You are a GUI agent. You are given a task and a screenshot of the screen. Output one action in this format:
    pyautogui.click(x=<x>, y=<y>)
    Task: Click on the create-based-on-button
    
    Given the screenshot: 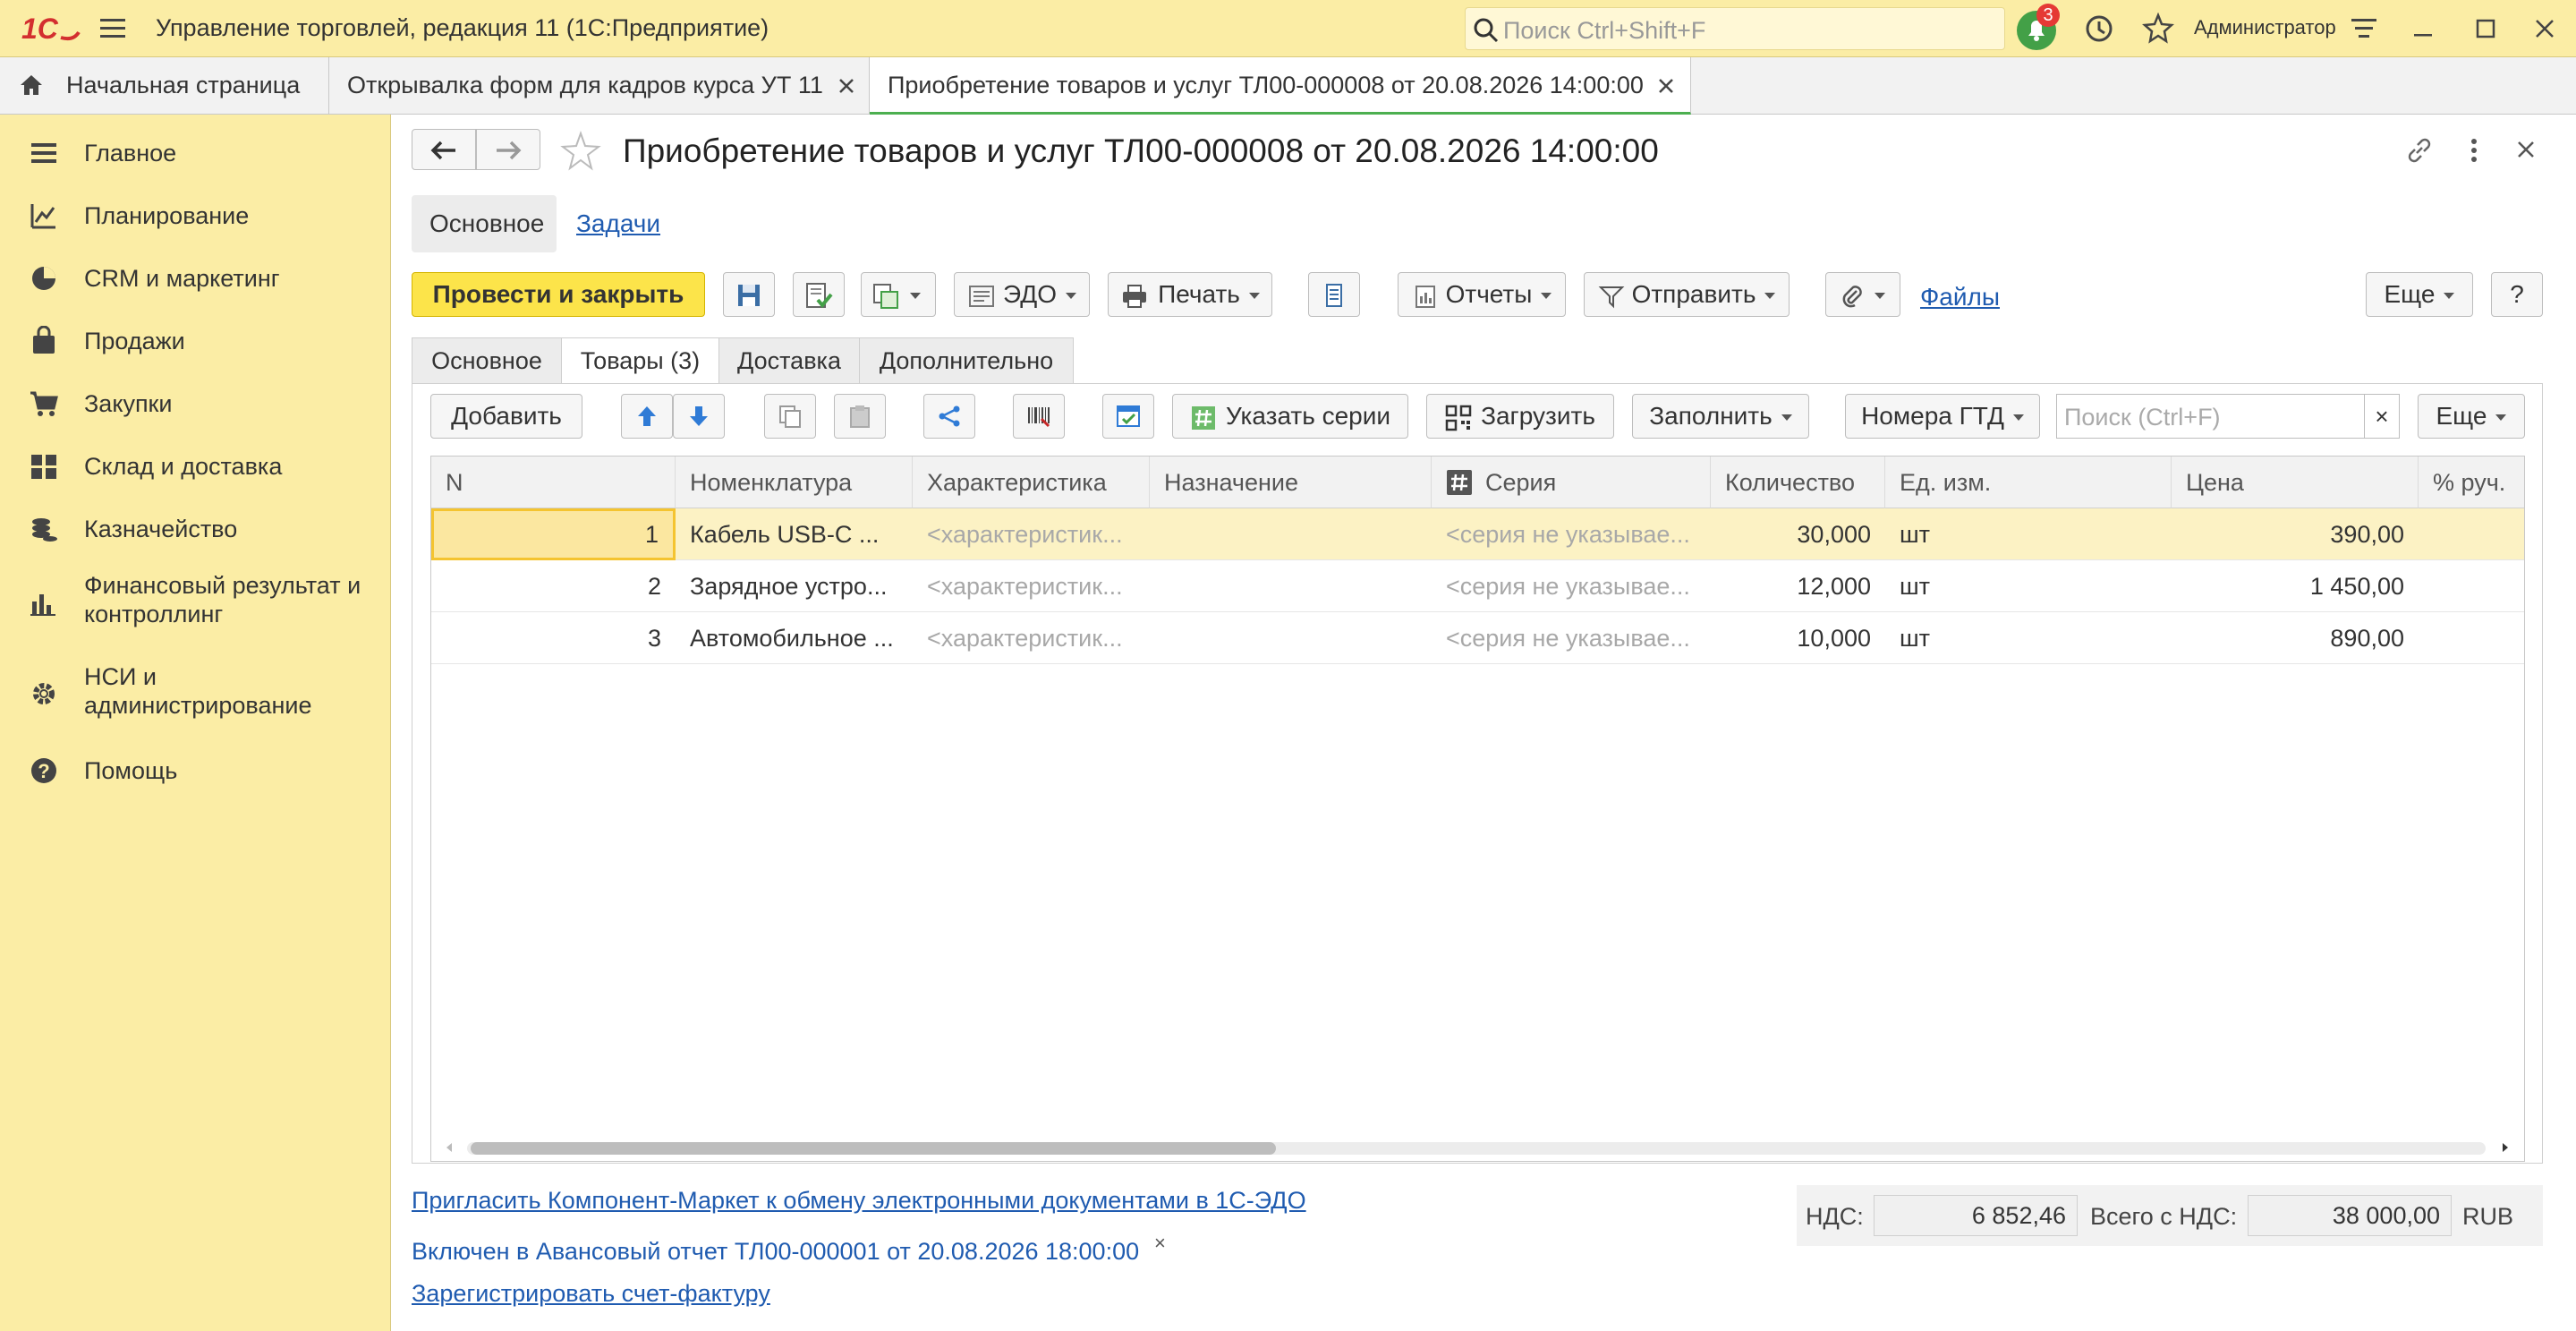 What is the action you would take?
    pyautogui.click(x=898, y=294)
    